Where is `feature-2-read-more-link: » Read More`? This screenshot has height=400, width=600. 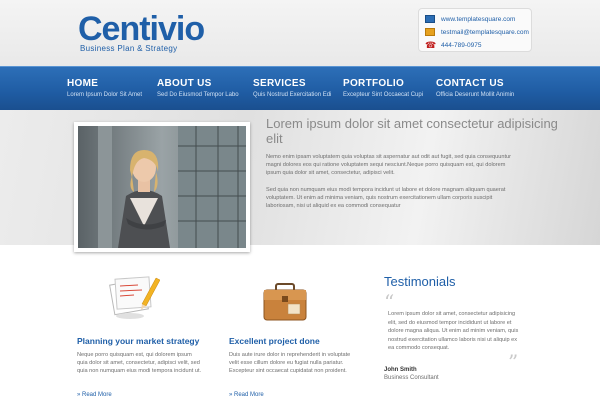
feature-2-read-more-link: » Read More is located at coordinates (246, 395).